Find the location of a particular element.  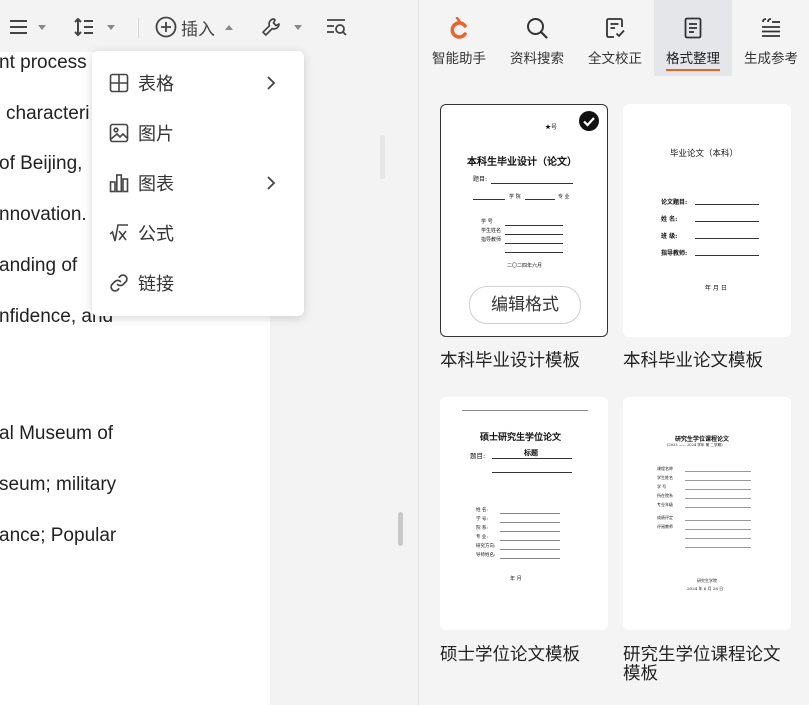

menu-item-label: 链接 is located at coordinates (156, 284).